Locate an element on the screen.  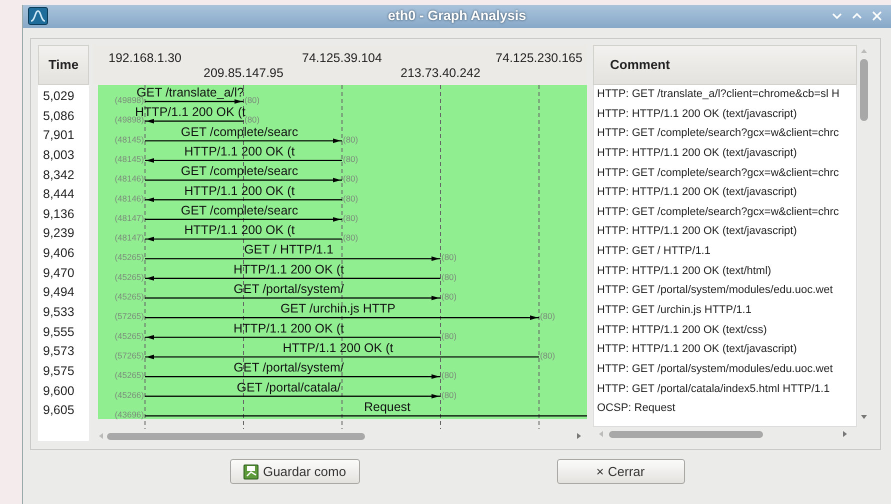
comment-text: HTTP: GET / HTTP/1.1 is located at coordinates (653, 251).